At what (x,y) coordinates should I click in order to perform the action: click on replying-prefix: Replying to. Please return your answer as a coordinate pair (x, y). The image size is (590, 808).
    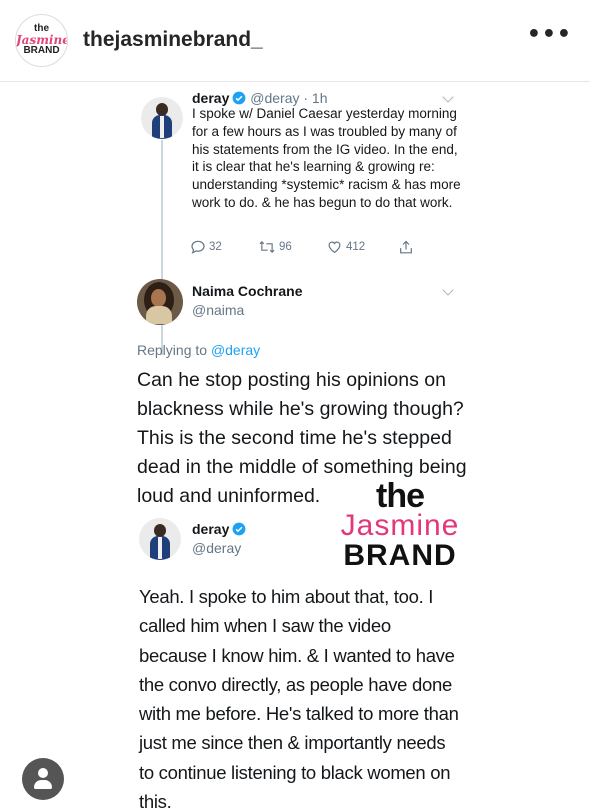
    Looking at the image, I should click on (172, 350).